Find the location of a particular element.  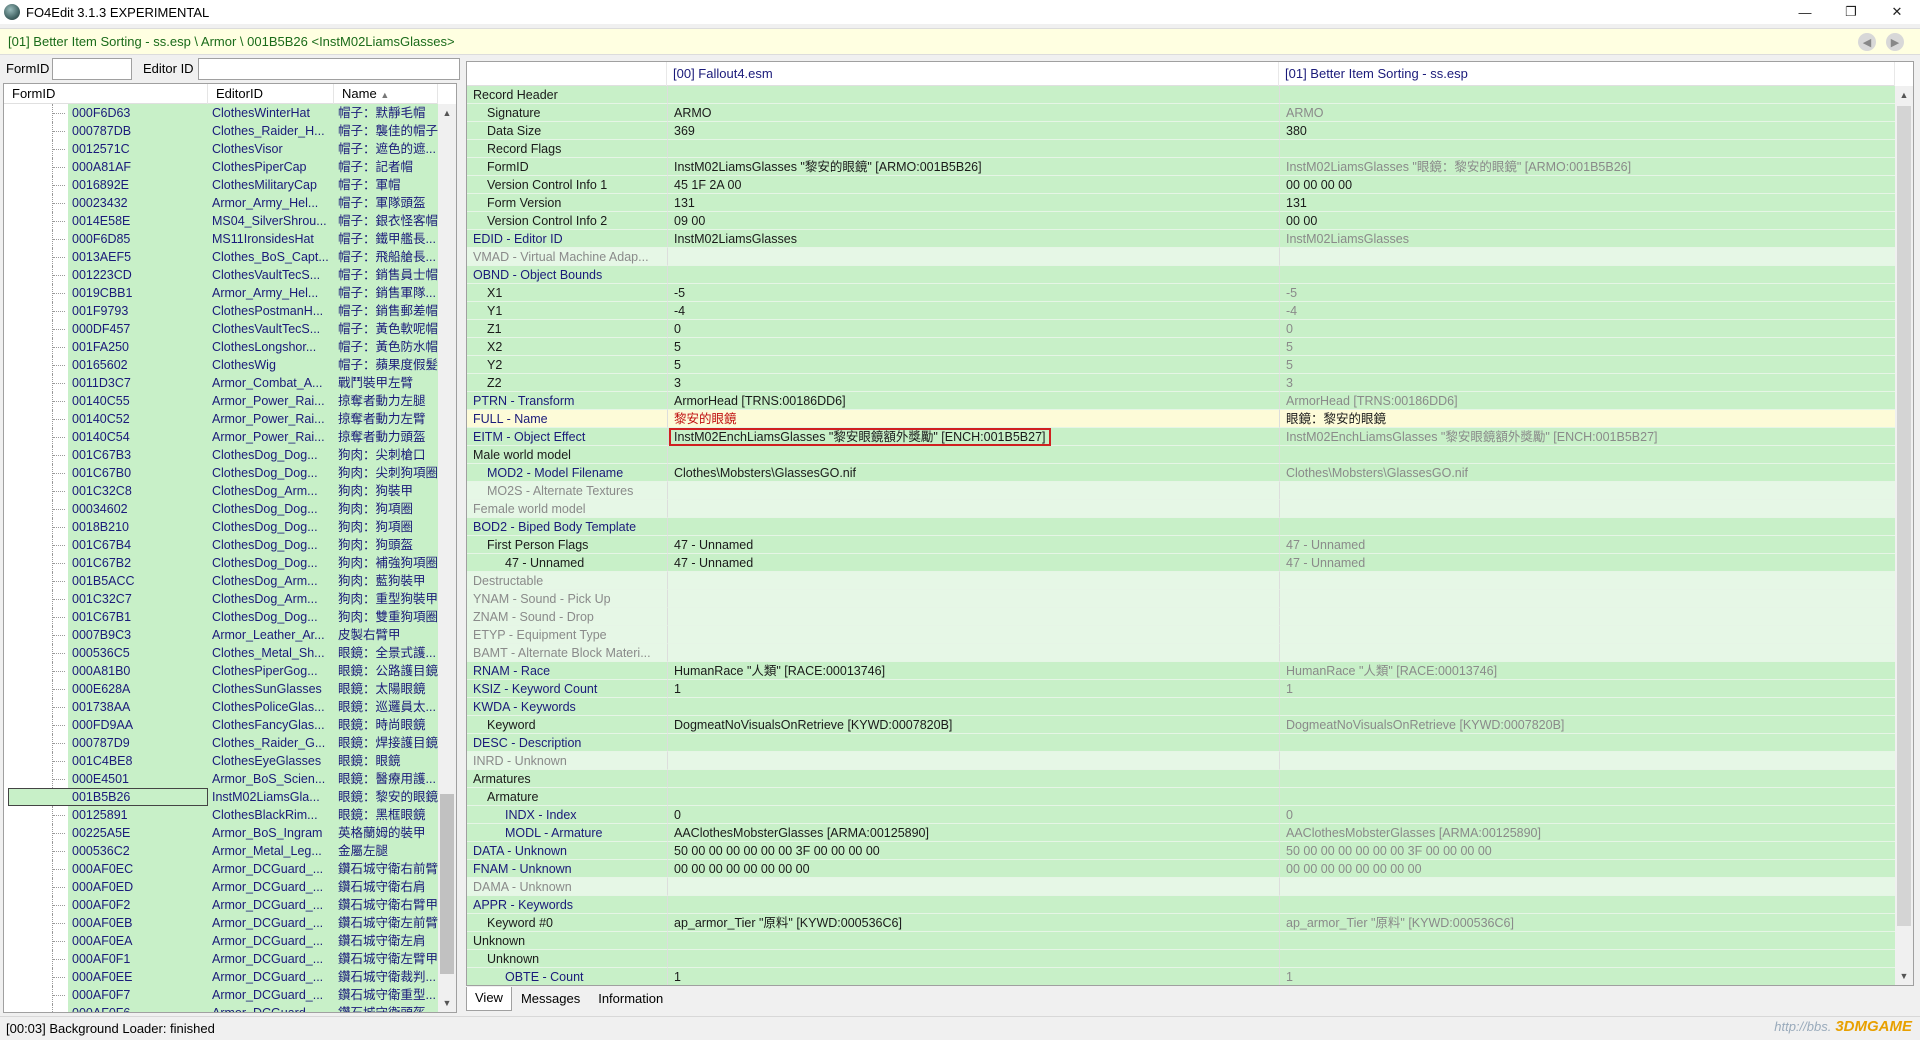

record-field-row: KSIZ - Keyword Count 1 1 is located at coordinates (1181, 689).